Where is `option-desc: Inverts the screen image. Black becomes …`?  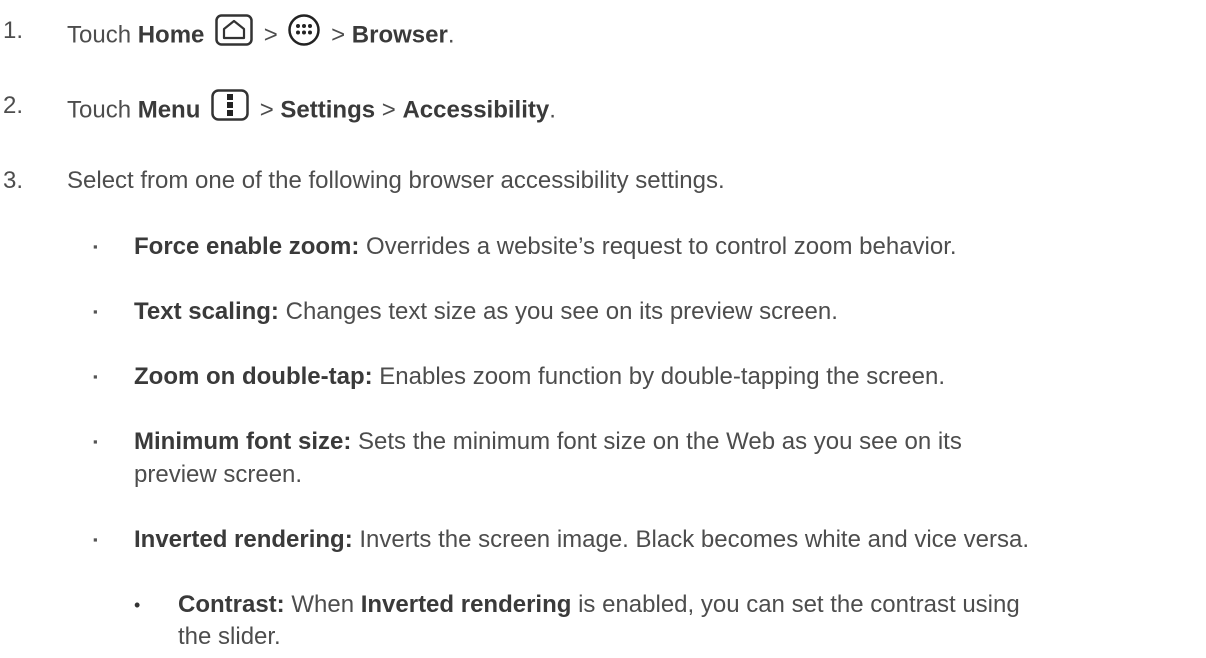 option-desc: Inverts the screen image. Black becomes … is located at coordinates (691, 539).